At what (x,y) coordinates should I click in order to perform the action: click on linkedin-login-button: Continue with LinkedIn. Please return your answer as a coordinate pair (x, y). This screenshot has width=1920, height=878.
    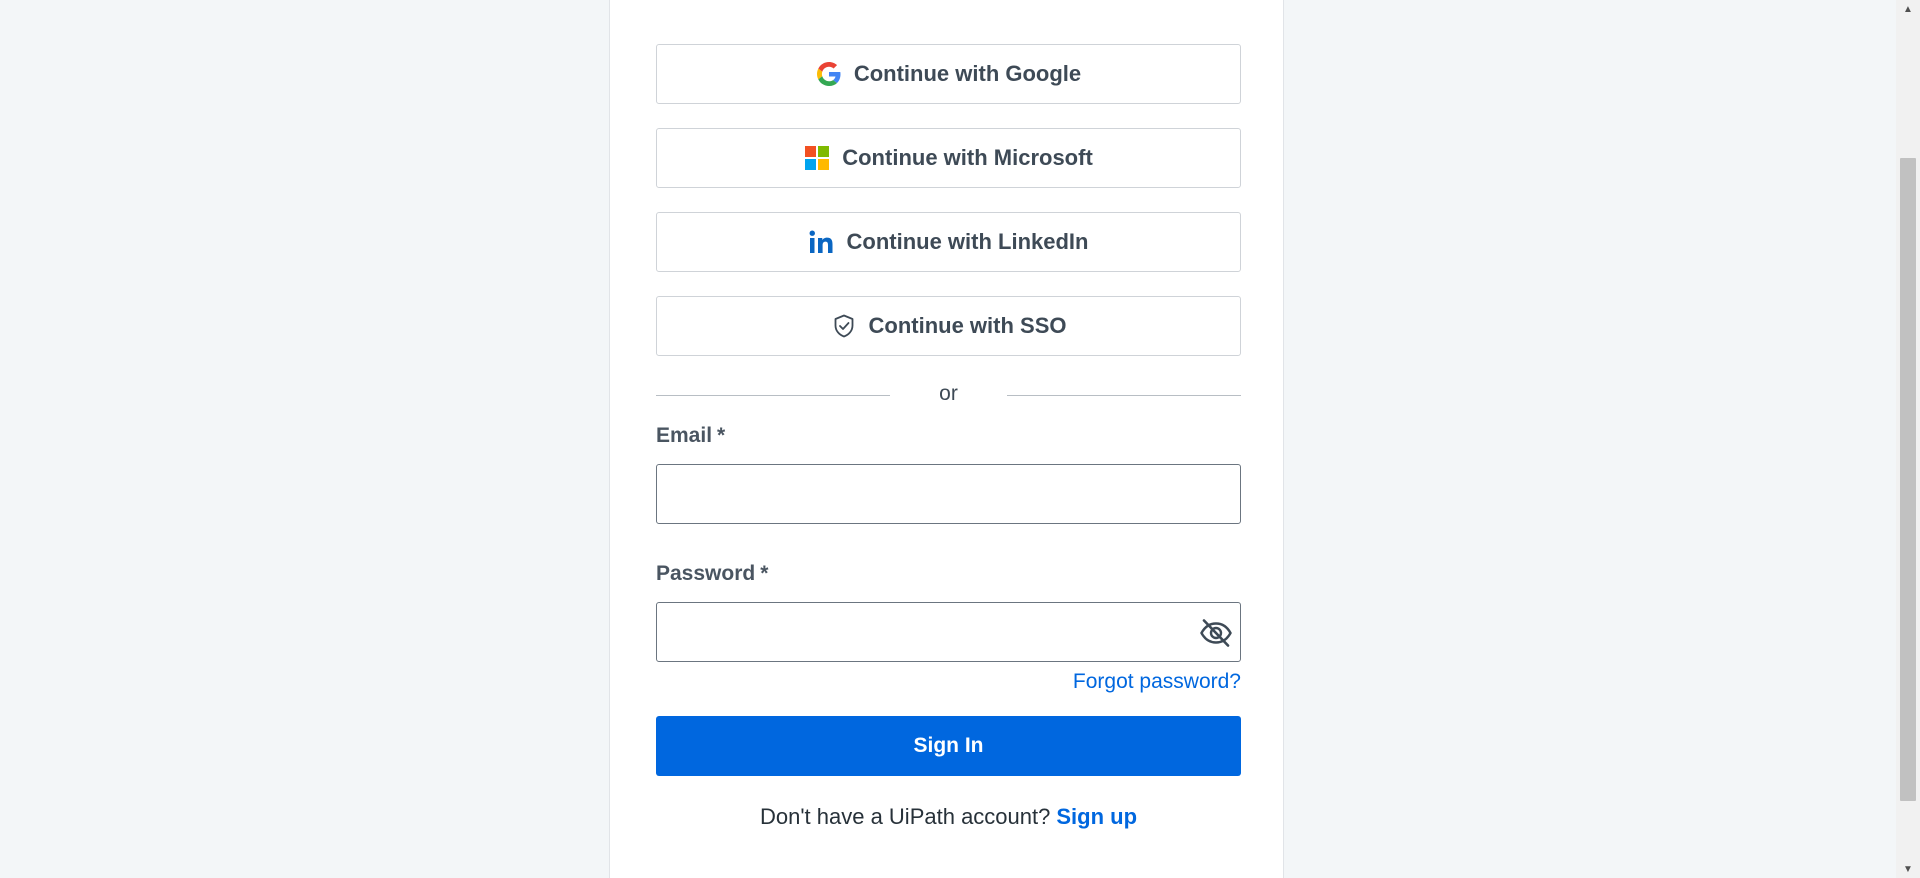
    Looking at the image, I should click on (948, 242).